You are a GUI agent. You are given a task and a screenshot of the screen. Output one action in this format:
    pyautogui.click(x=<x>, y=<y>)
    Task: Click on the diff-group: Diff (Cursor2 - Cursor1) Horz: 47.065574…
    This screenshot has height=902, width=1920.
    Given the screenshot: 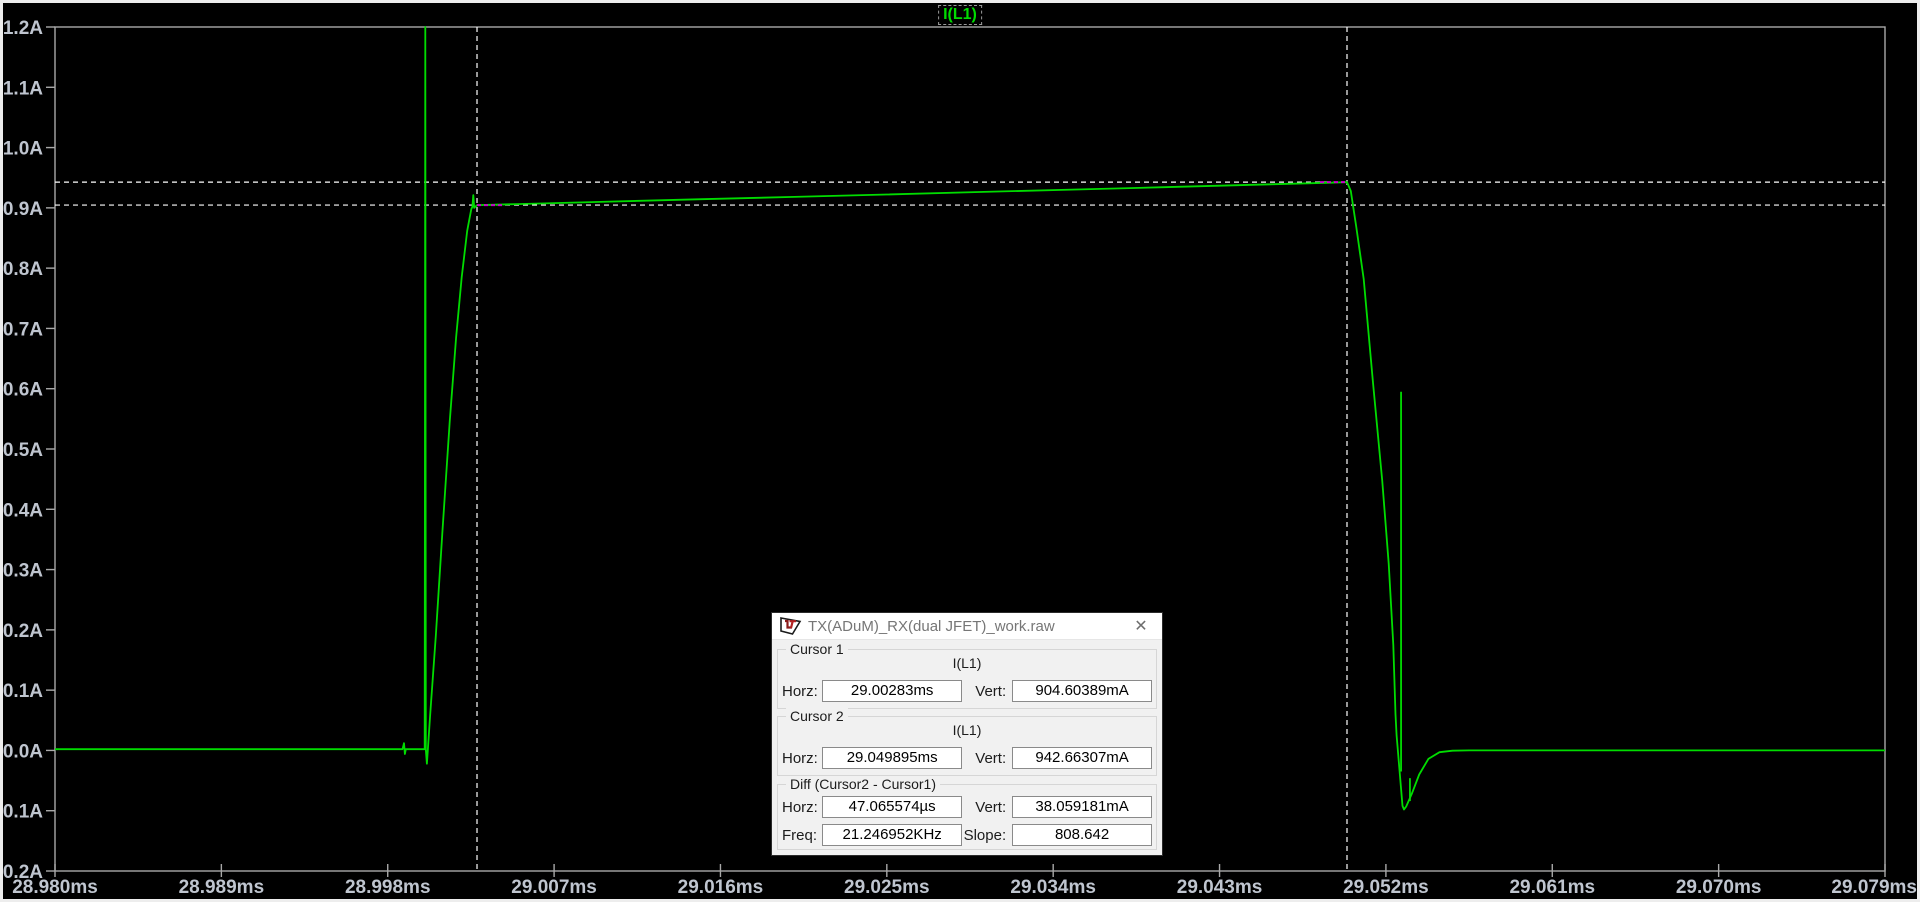 What is the action you would take?
    pyautogui.click(x=967, y=813)
    